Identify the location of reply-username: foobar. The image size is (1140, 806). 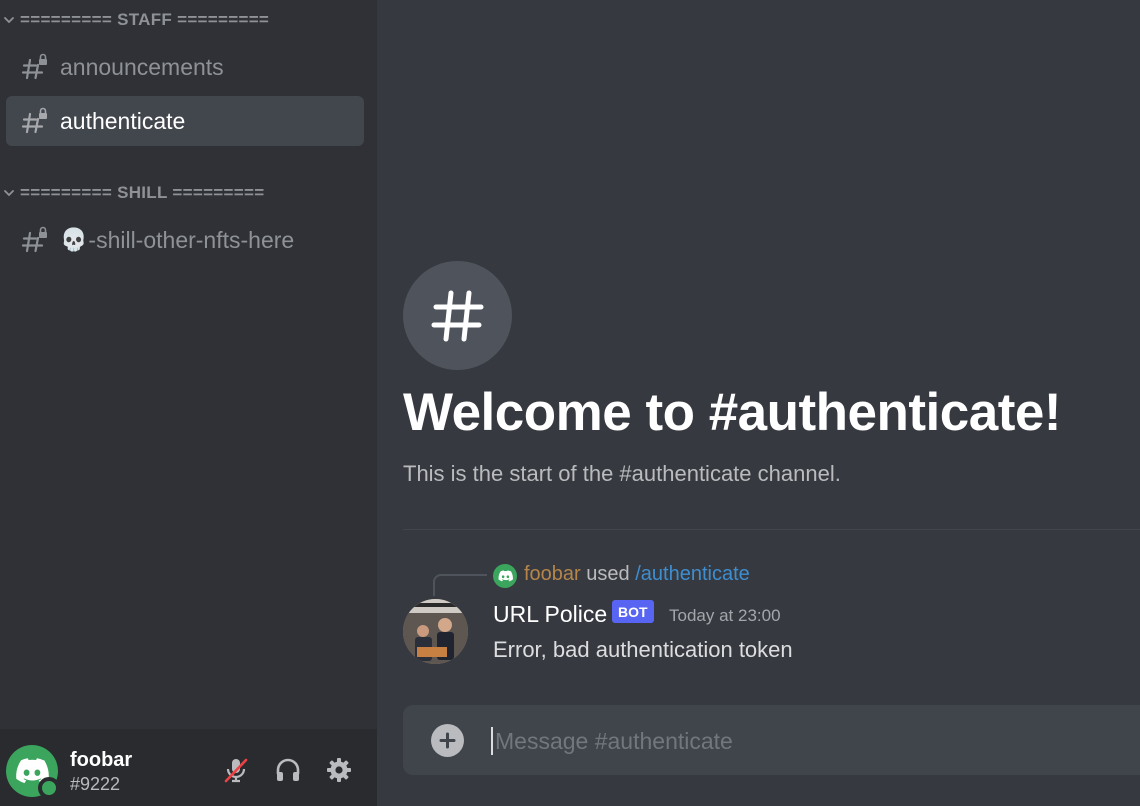
(552, 574).